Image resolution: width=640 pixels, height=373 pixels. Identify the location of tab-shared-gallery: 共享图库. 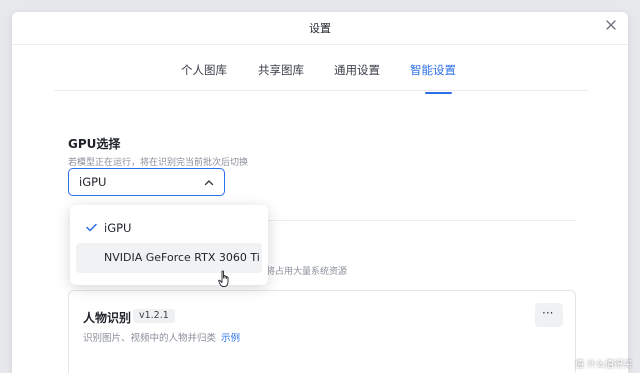
(281, 70).